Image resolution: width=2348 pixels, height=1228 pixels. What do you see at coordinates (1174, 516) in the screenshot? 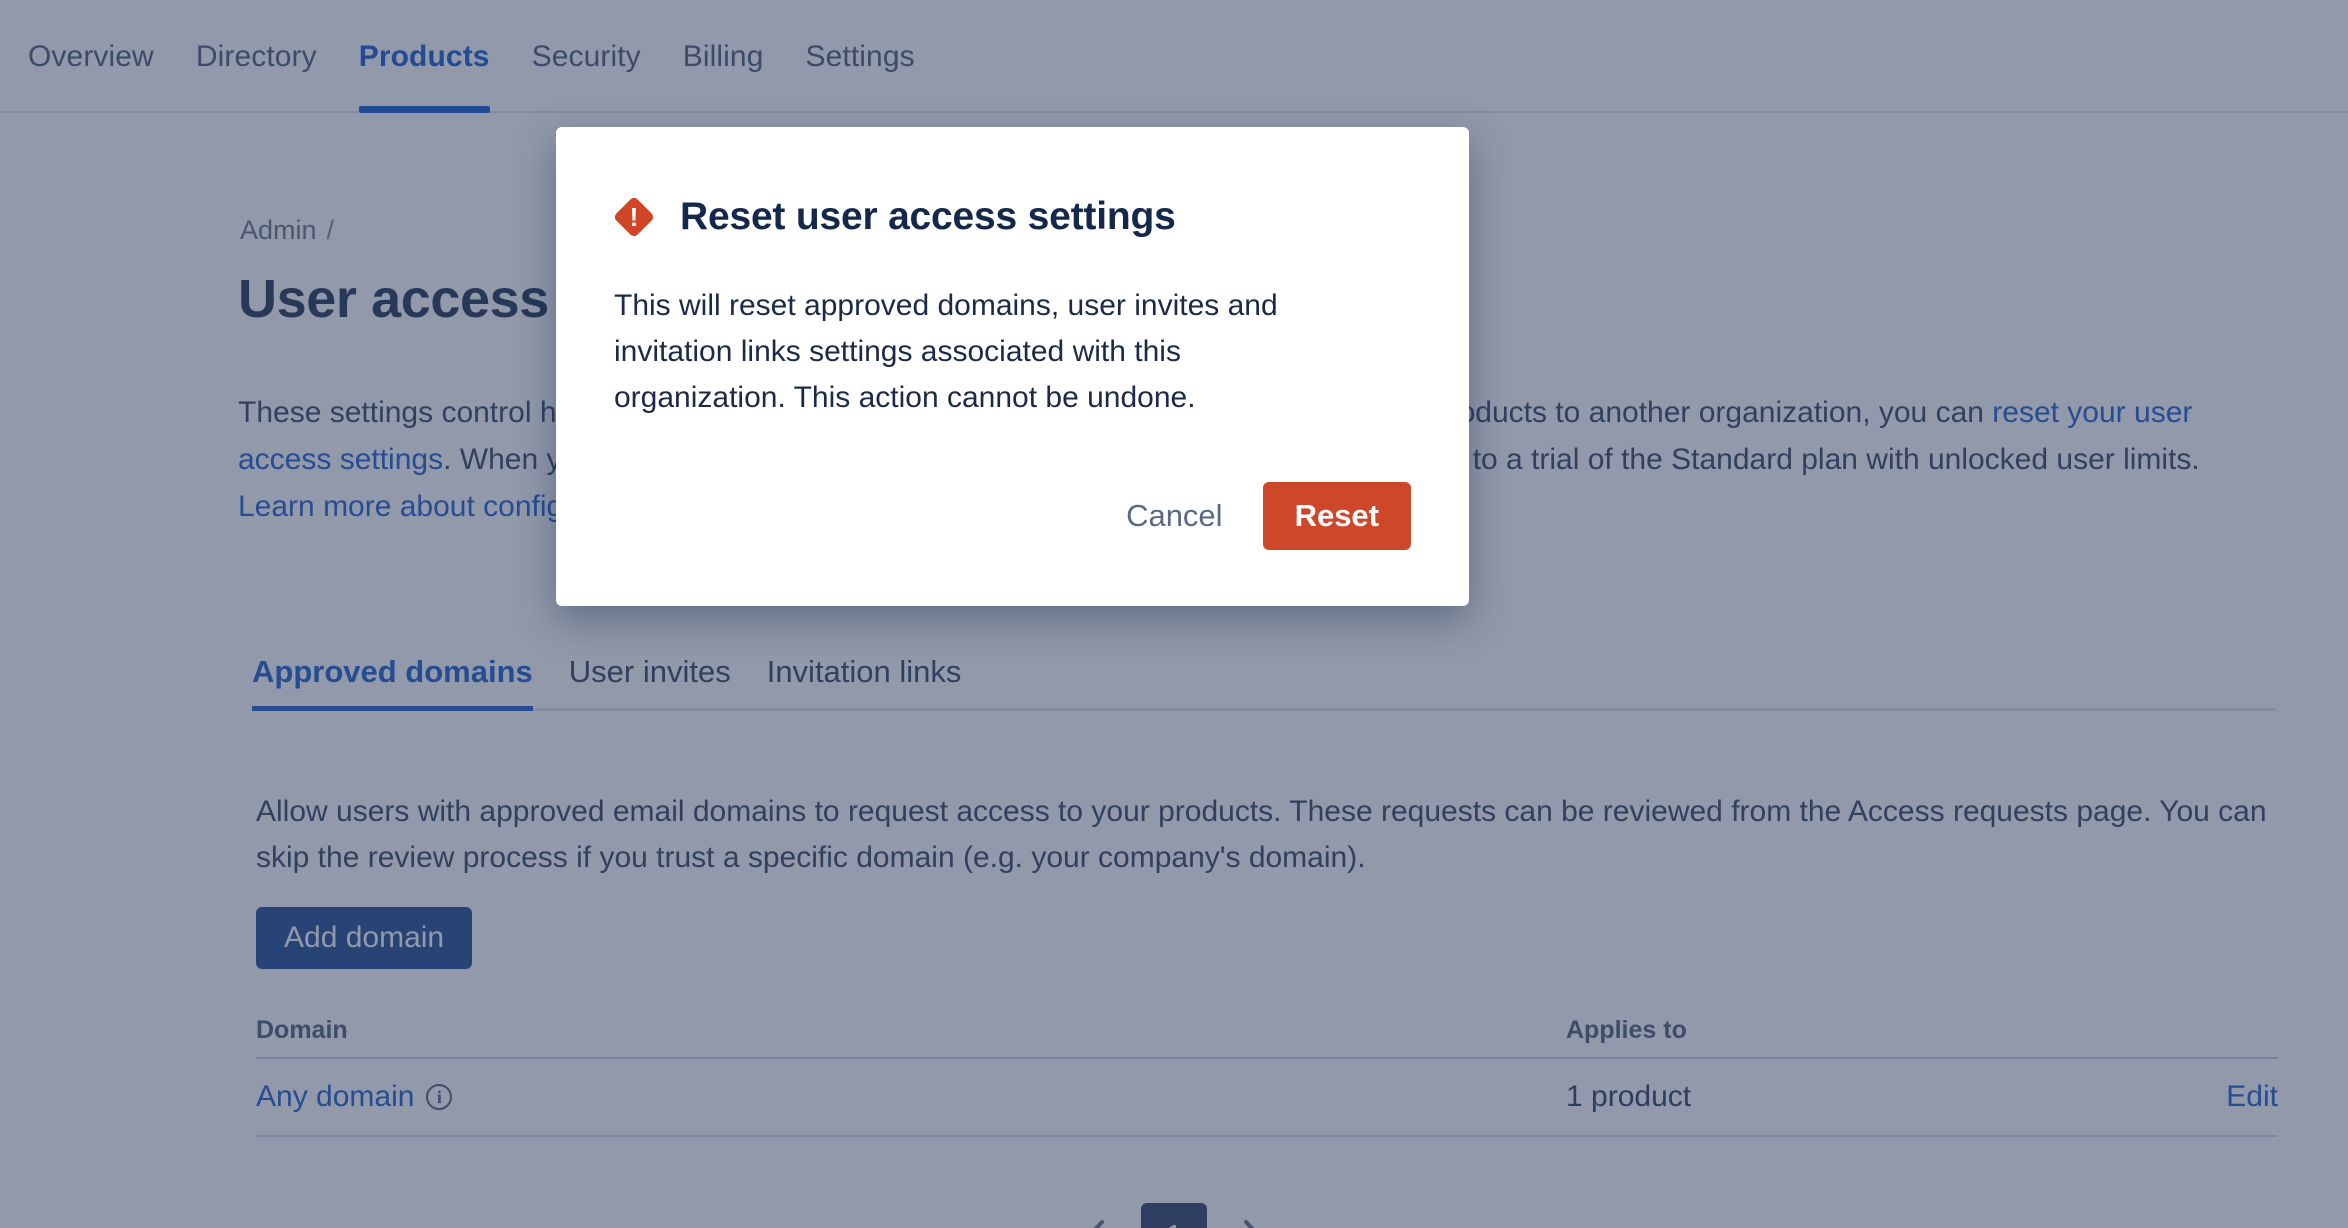
I see `cancel-button: Cancel` at bounding box center [1174, 516].